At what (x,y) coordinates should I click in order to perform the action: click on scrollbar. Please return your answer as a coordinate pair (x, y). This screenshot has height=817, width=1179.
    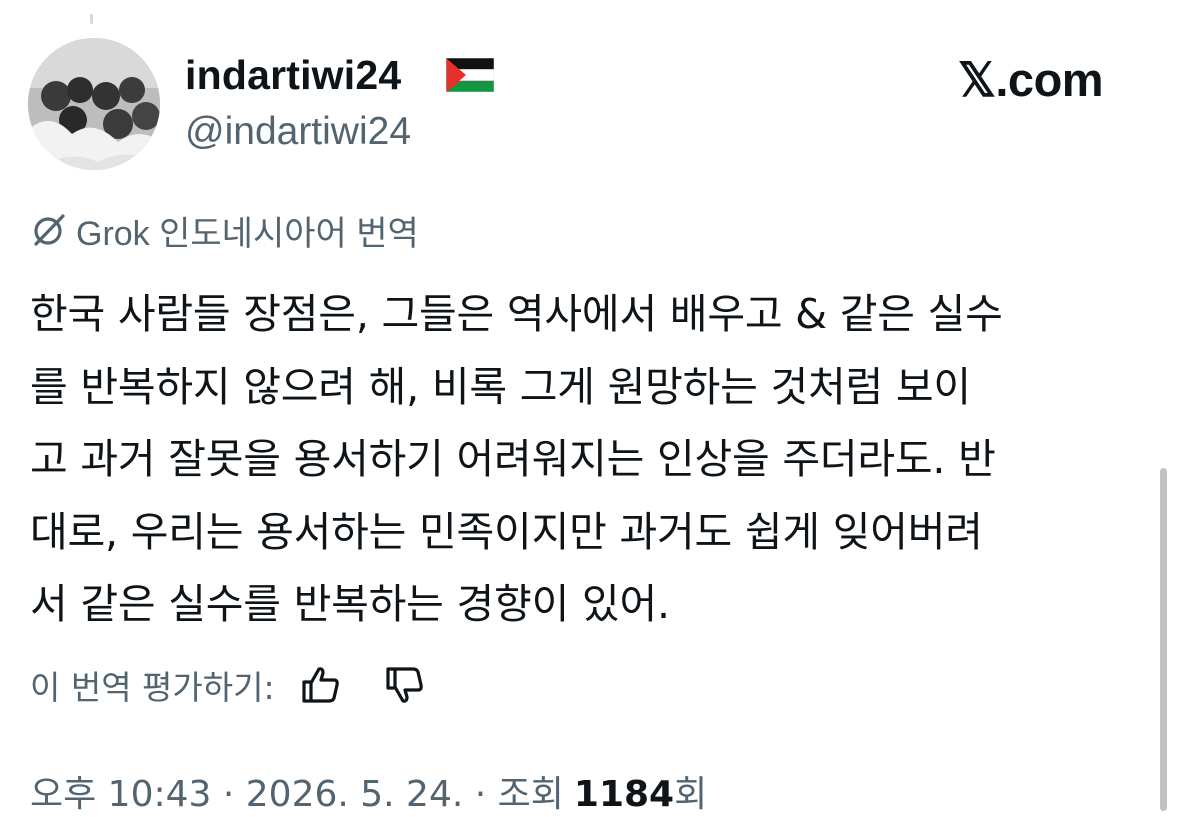
    Looking at the image, I should click on (1163, 639).